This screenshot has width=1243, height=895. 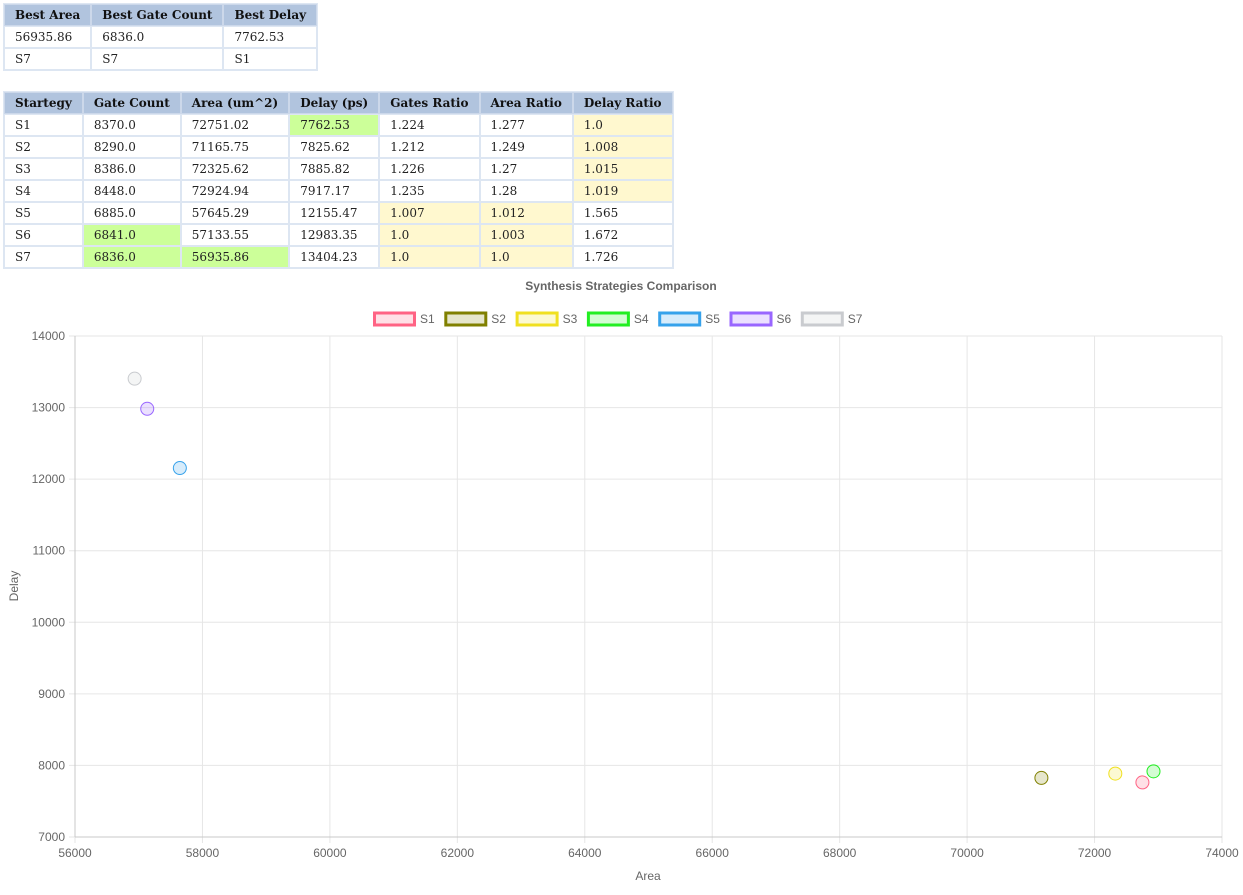 What do you see at coordinates (235, 125) in the screenshot?
I see `cell-area: 72751.02` at bounding box center [235, 125].